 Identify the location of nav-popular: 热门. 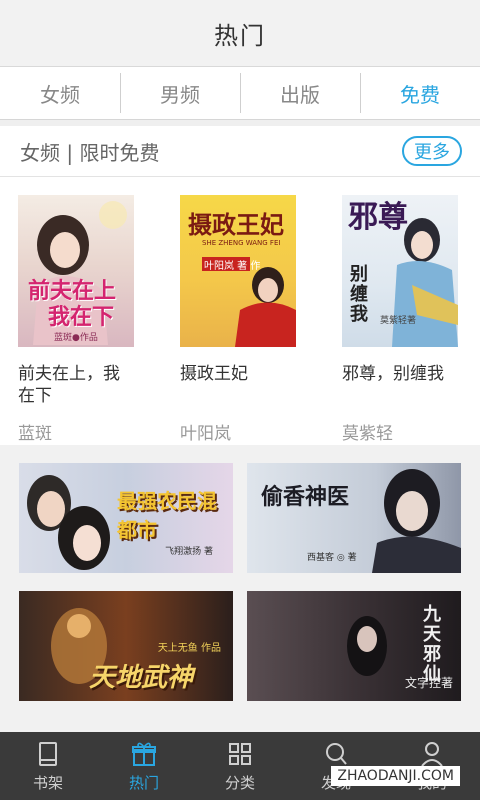
(144, 766).